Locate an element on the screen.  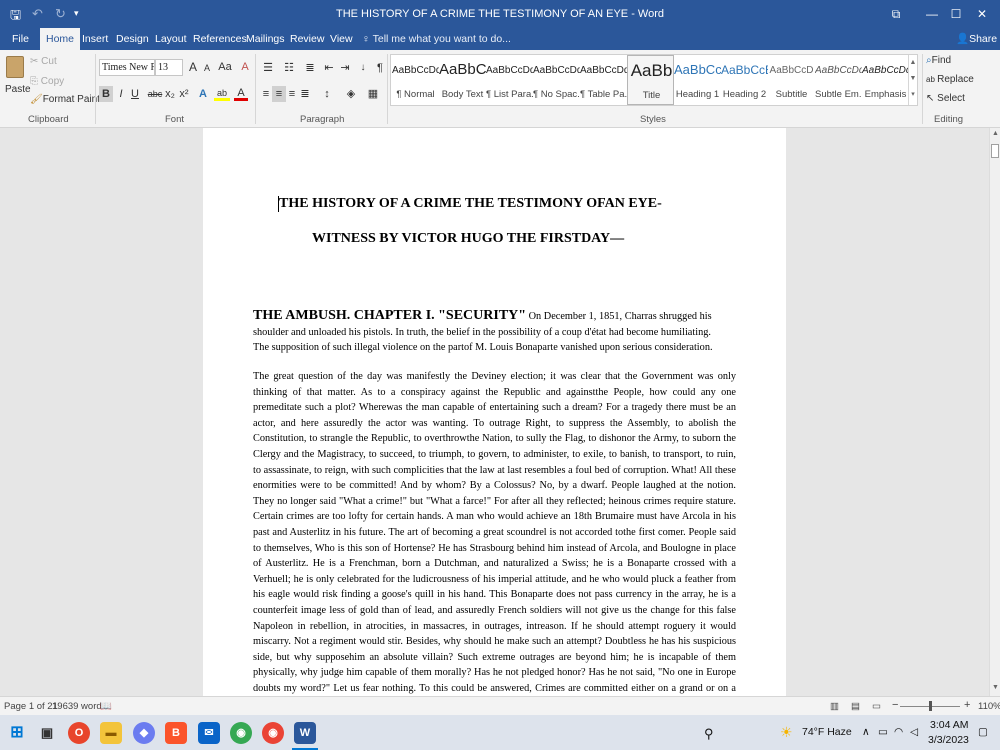
zoom-in-button: + is located at coordinates (967, 705).